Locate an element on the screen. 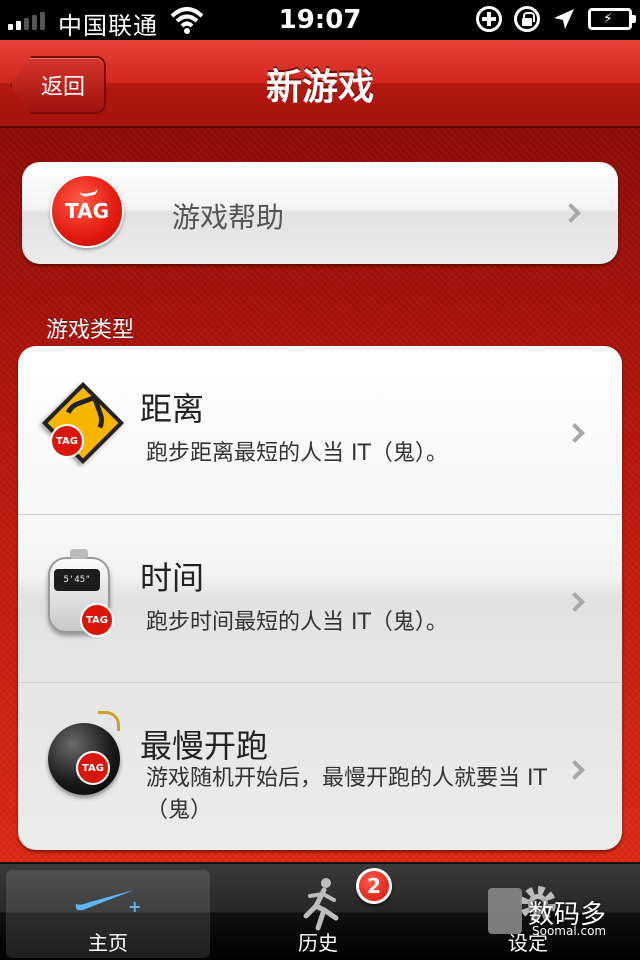 The height and width of the screenshot is (960, 640). bomb-icon: TAG is located at coordinates (86, 756).